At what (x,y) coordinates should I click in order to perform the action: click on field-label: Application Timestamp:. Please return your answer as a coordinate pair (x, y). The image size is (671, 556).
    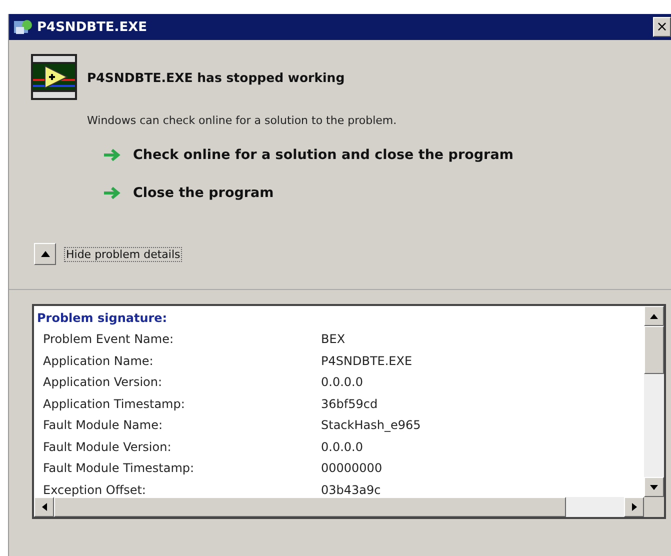
    Looking at the image, I should click on (114, 404).